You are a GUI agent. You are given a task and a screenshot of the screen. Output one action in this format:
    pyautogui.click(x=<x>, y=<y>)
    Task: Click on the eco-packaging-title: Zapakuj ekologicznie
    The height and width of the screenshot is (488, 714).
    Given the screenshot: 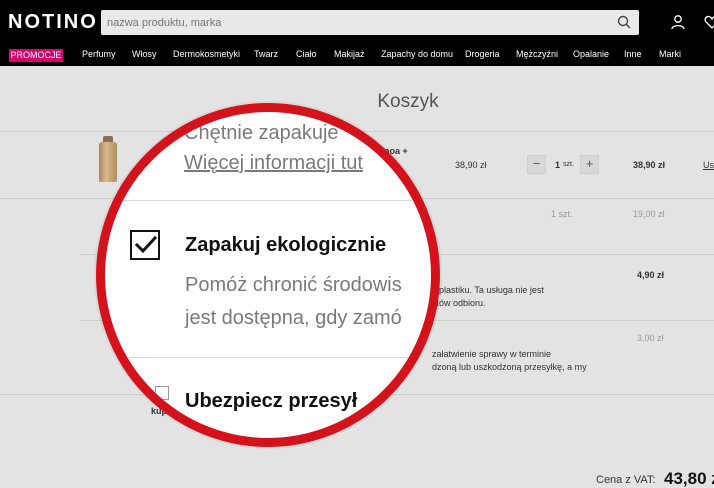 What is the action you would take?
    pyautogui.click(x=286, y=245)
    